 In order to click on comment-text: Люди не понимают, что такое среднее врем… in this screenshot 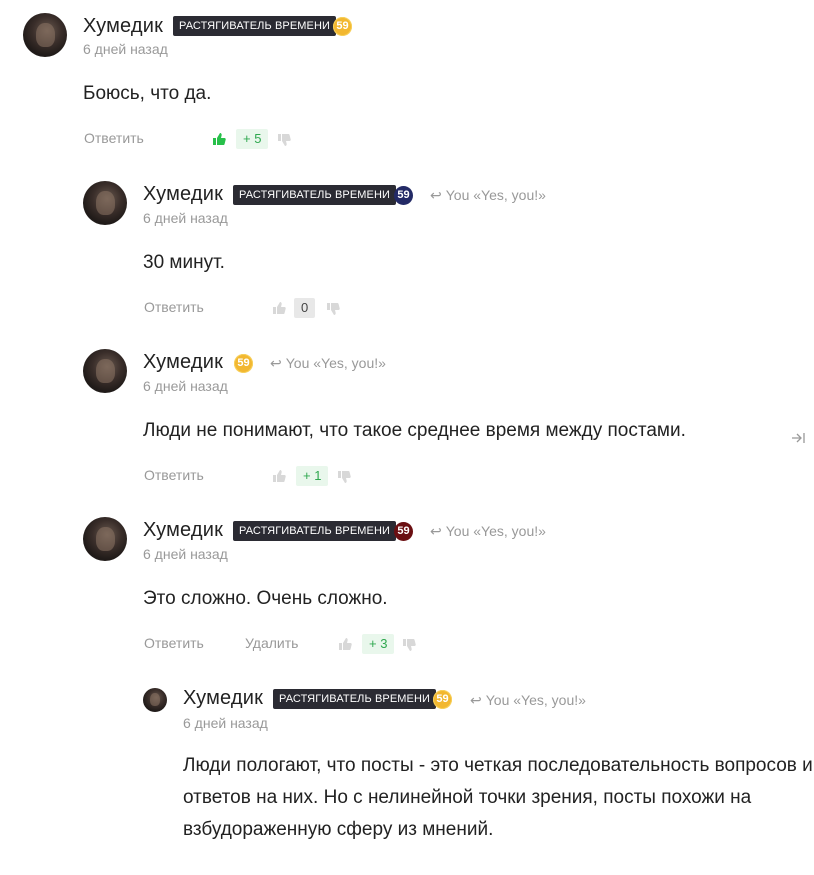, I will do `click(414, 431)`.